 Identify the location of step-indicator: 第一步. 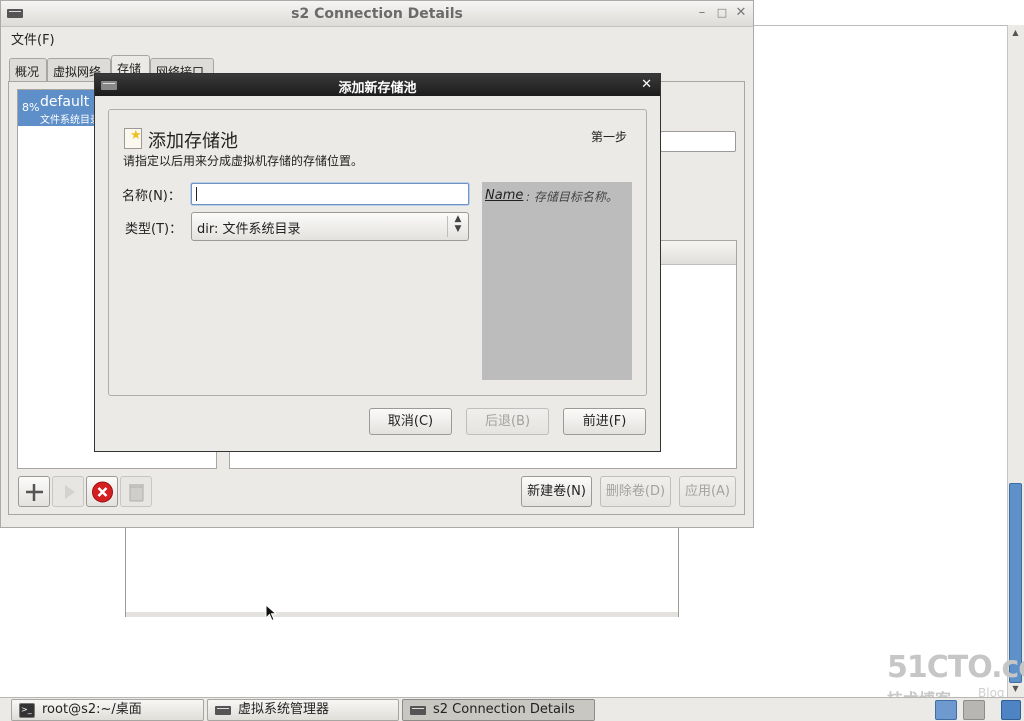
(609, 137).